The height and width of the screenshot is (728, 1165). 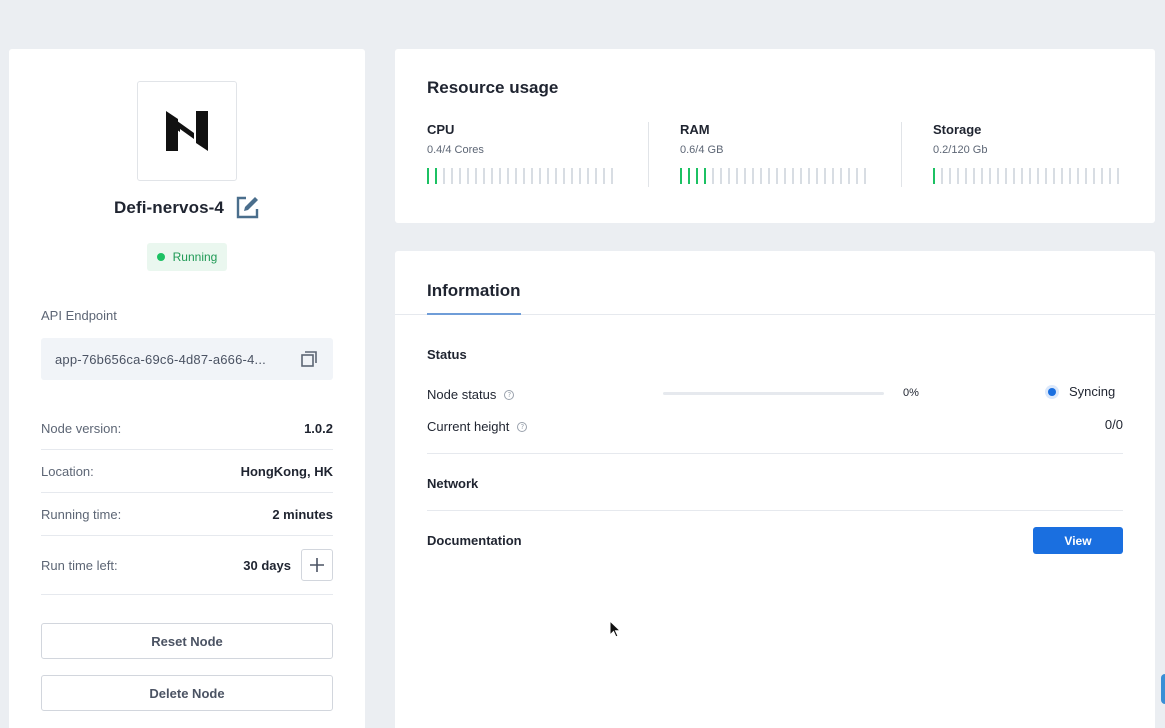 What do you see at coordinates (474, 540) in the screenshot?
I see `documentation-heading: Documentation` at bounding box center [474, 540].